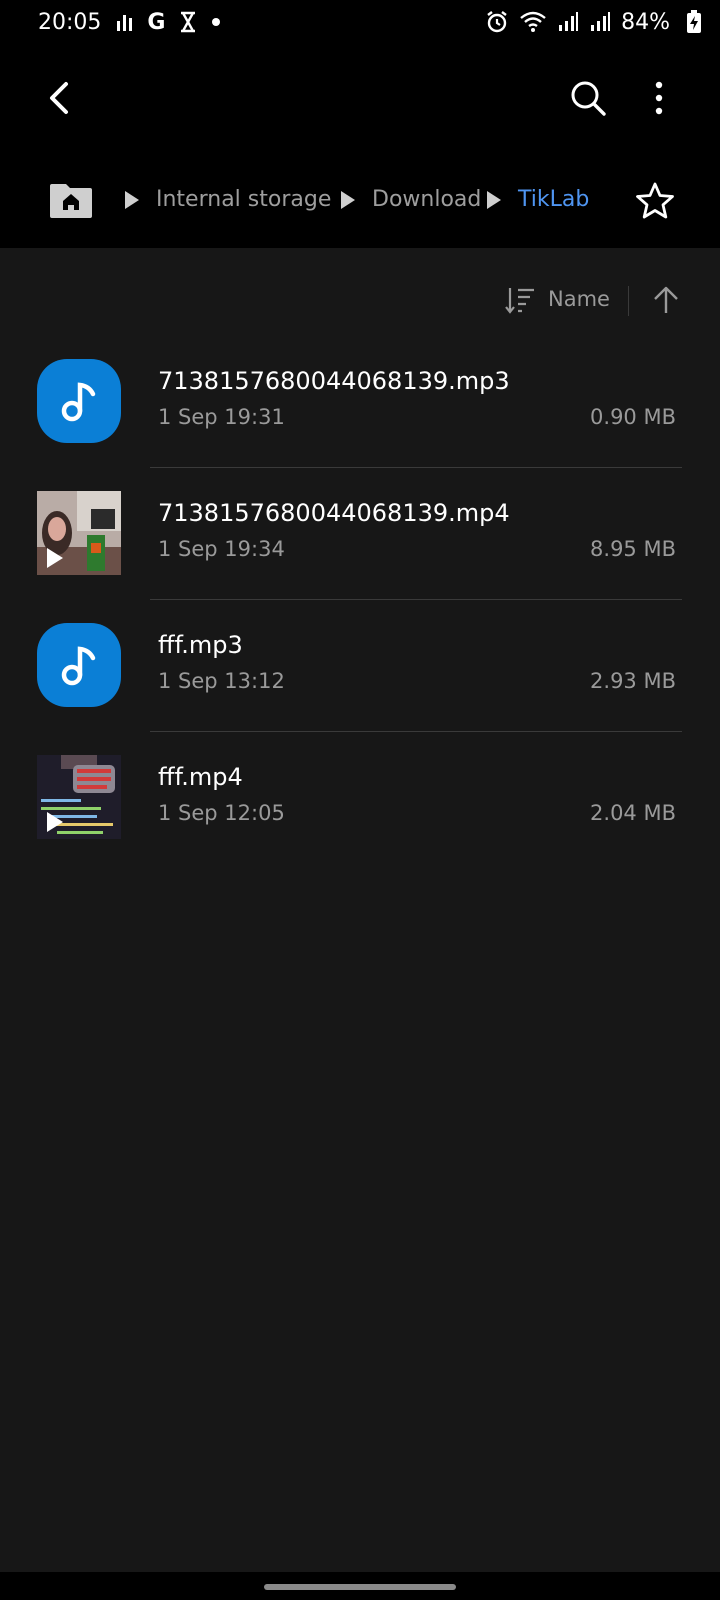 This screenshot has width=720, height=1600. I want to click on navigation-bar, so click(360, 1586).